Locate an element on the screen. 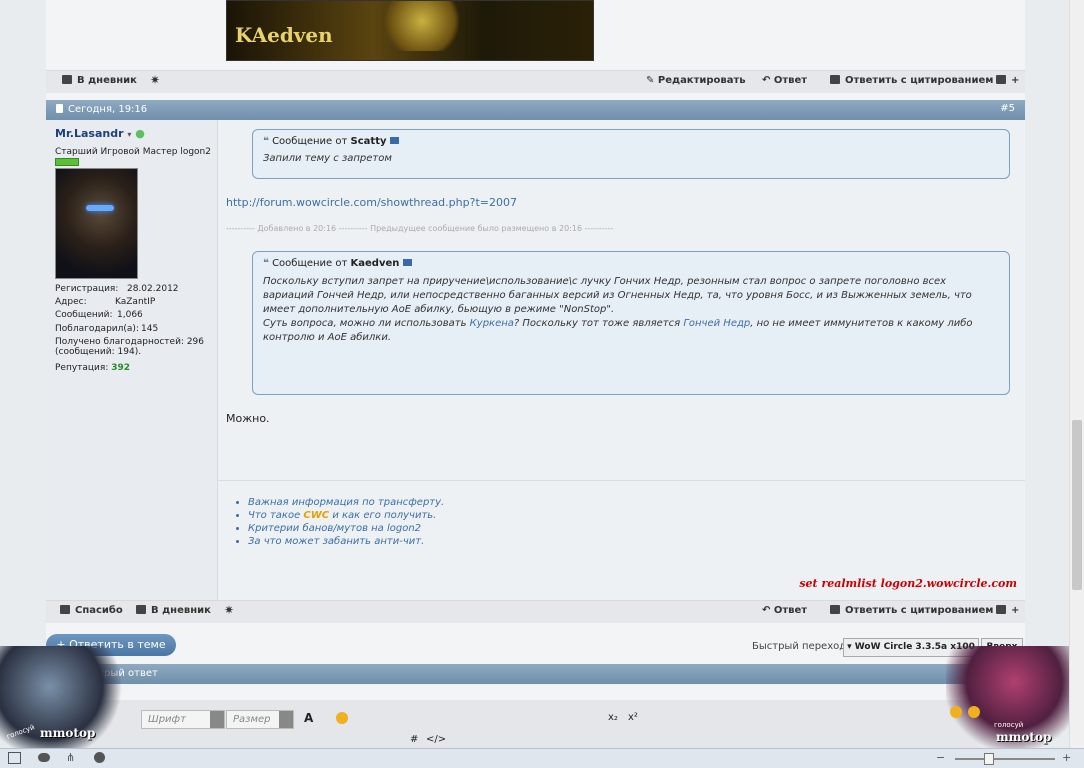 The width and height of the screenshot is (1084, 768). user-title: Старший Игровой Мастер logon2 is located at coordinates (133, 152).